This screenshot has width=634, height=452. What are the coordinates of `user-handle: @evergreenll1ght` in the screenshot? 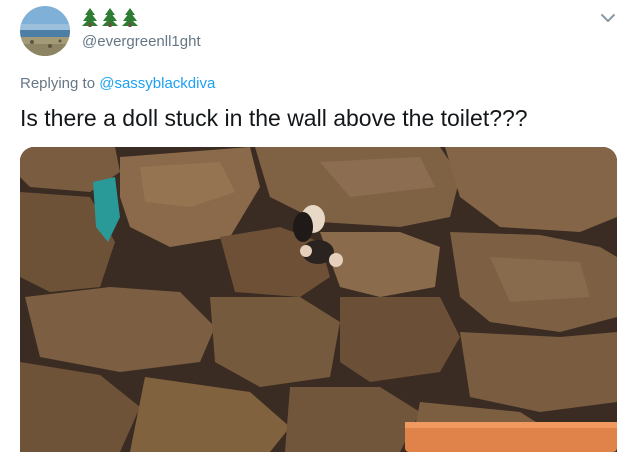 It's located at (141, 41).